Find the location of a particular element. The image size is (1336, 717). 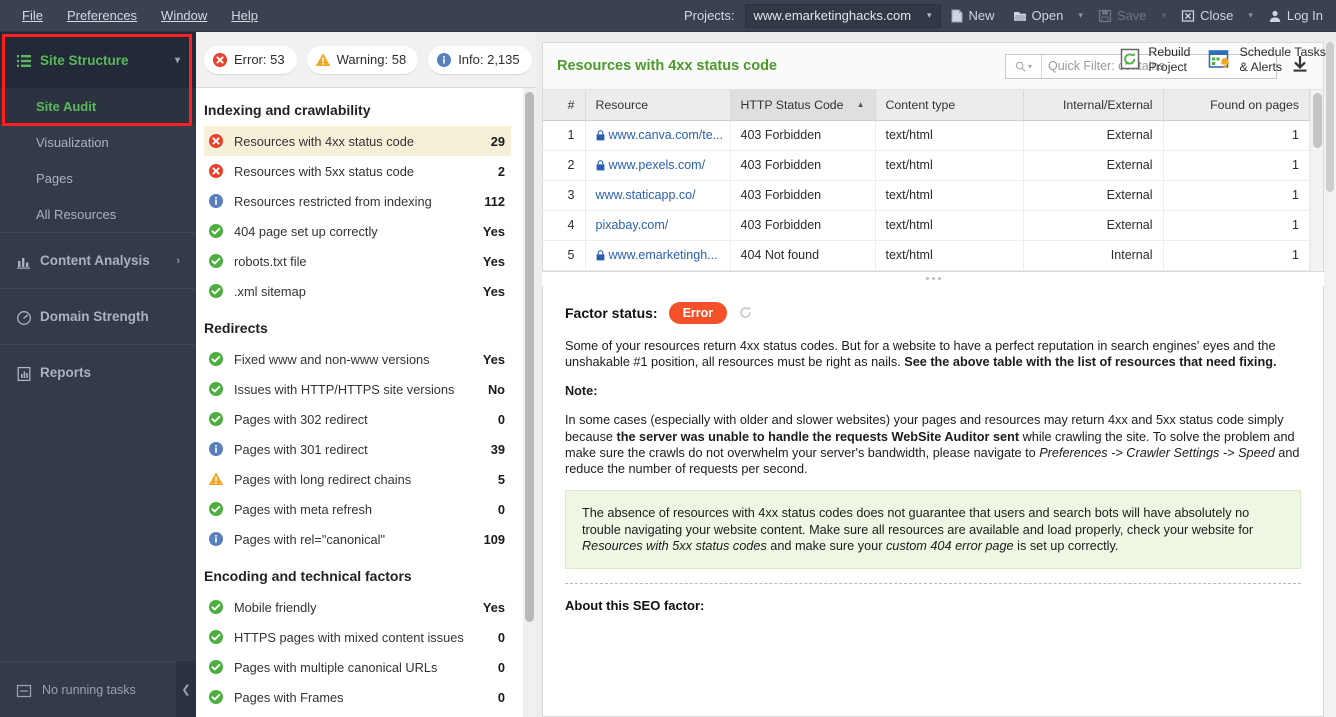

sidebar-item-all-resources: All Resources is located at coordinates (98, 214).